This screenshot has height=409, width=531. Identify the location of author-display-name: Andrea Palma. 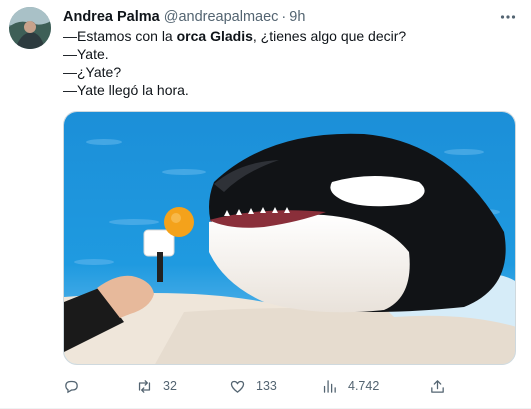
(111, 17).